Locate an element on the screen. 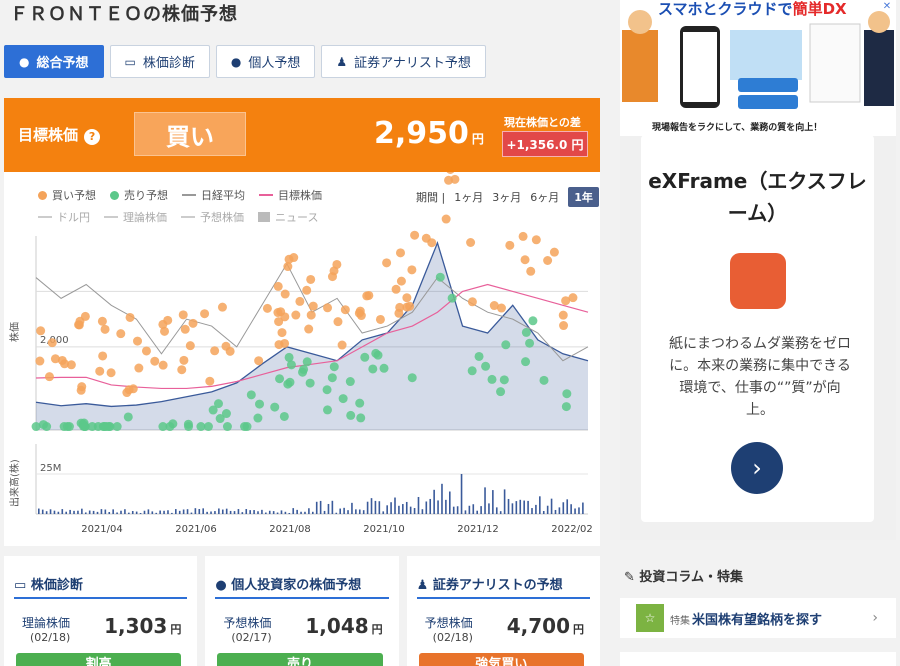 Image resolution: width=900 pixels, height=666 pixels. card-value-number: 4,700 is located at coordinates (538, 626).